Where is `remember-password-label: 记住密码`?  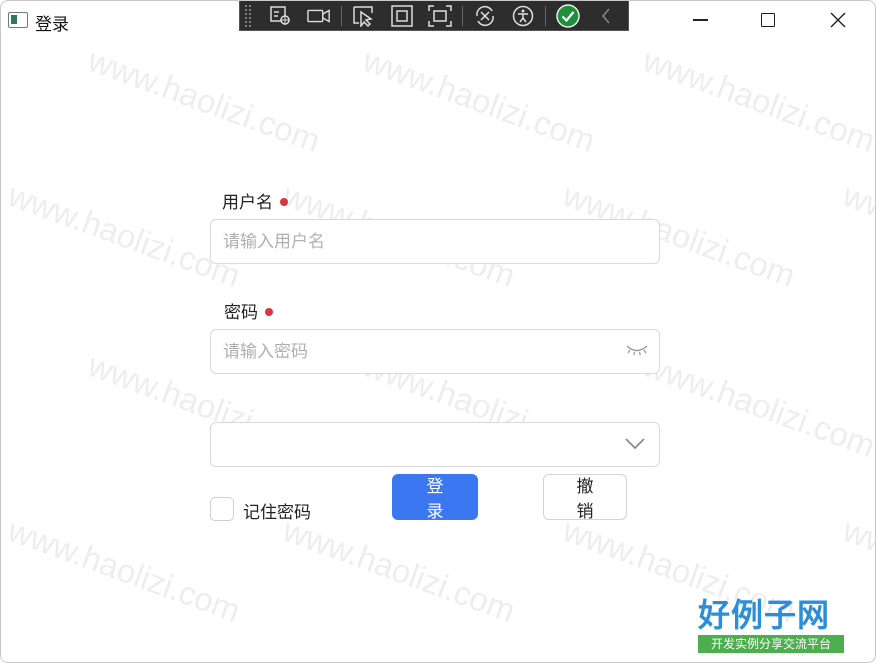
remember-password-label: 记住密码 is located at coordinates (277, 510).